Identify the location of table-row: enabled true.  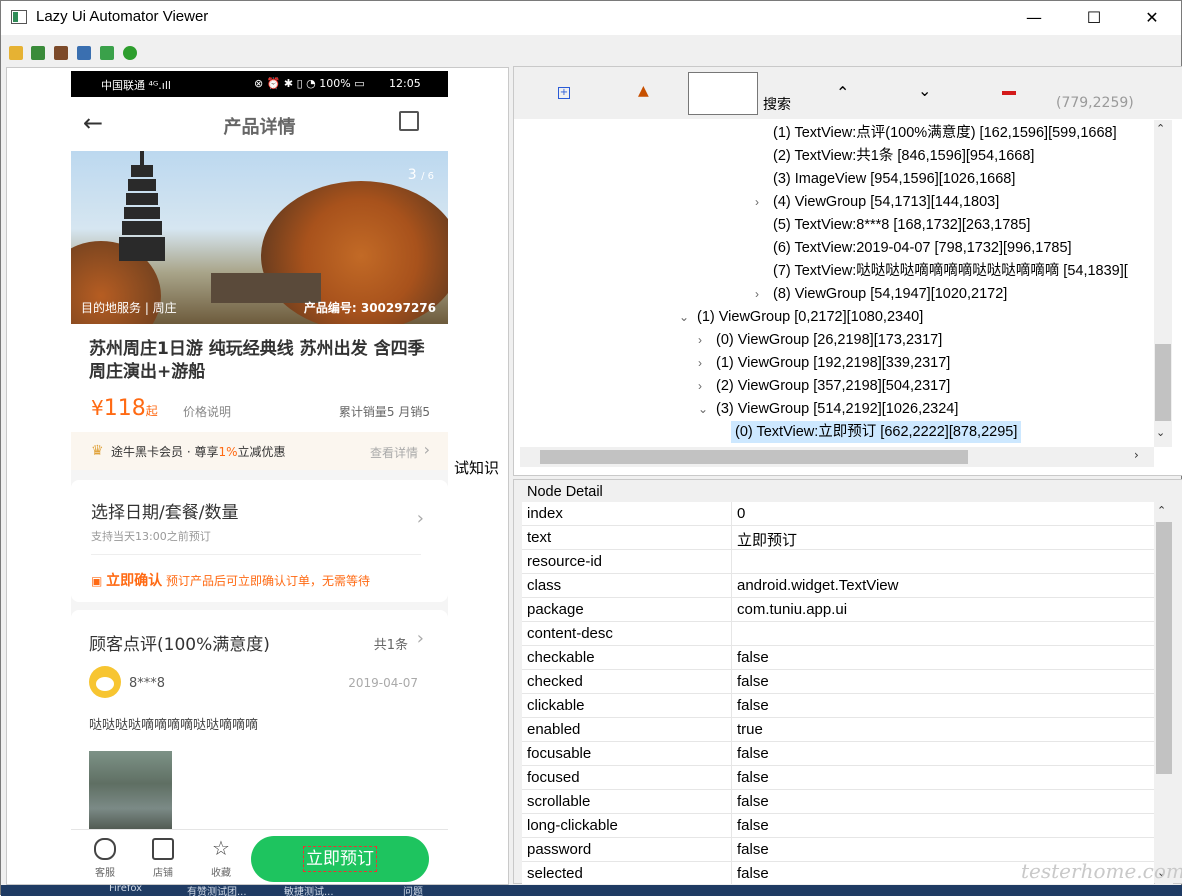
(838, 730).